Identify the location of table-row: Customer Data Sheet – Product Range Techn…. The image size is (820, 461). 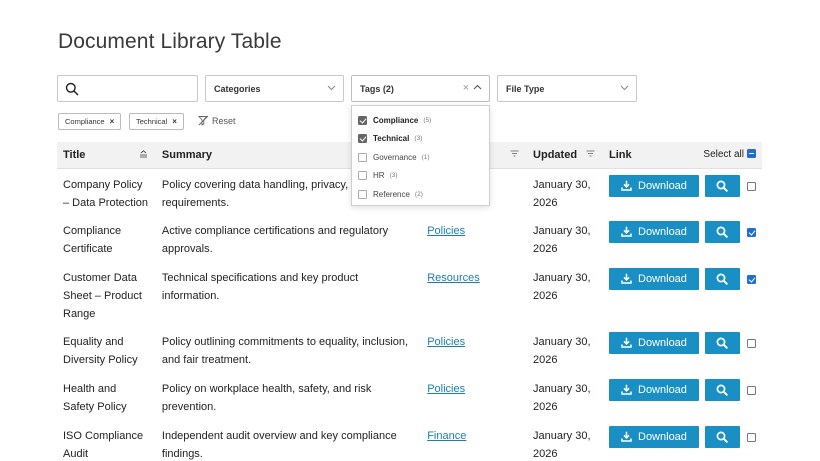
(409, 294).